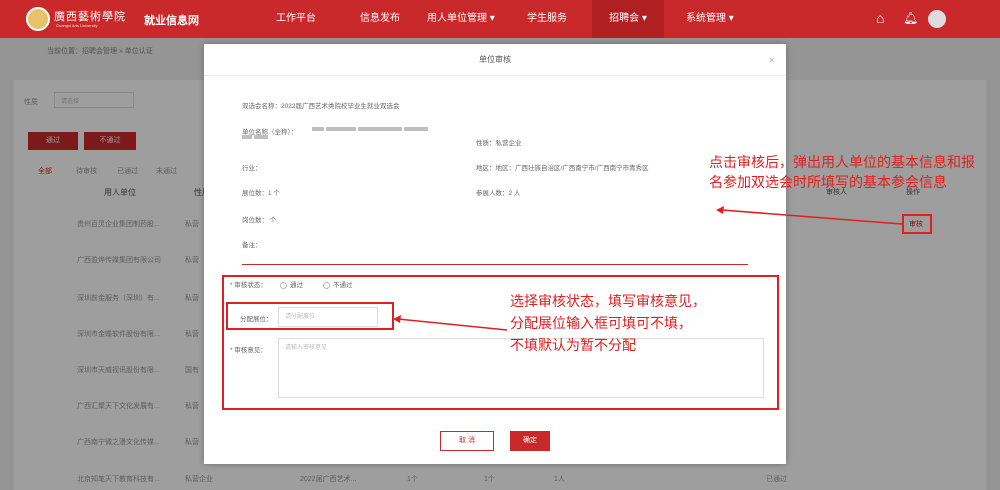 This screenshot has width=1000, height=490. Describe the element at coordinates (828, 182) in the screenshot. I see `annotation-note-1: 名参加双选会时所填写的基本参会信息` at that location.